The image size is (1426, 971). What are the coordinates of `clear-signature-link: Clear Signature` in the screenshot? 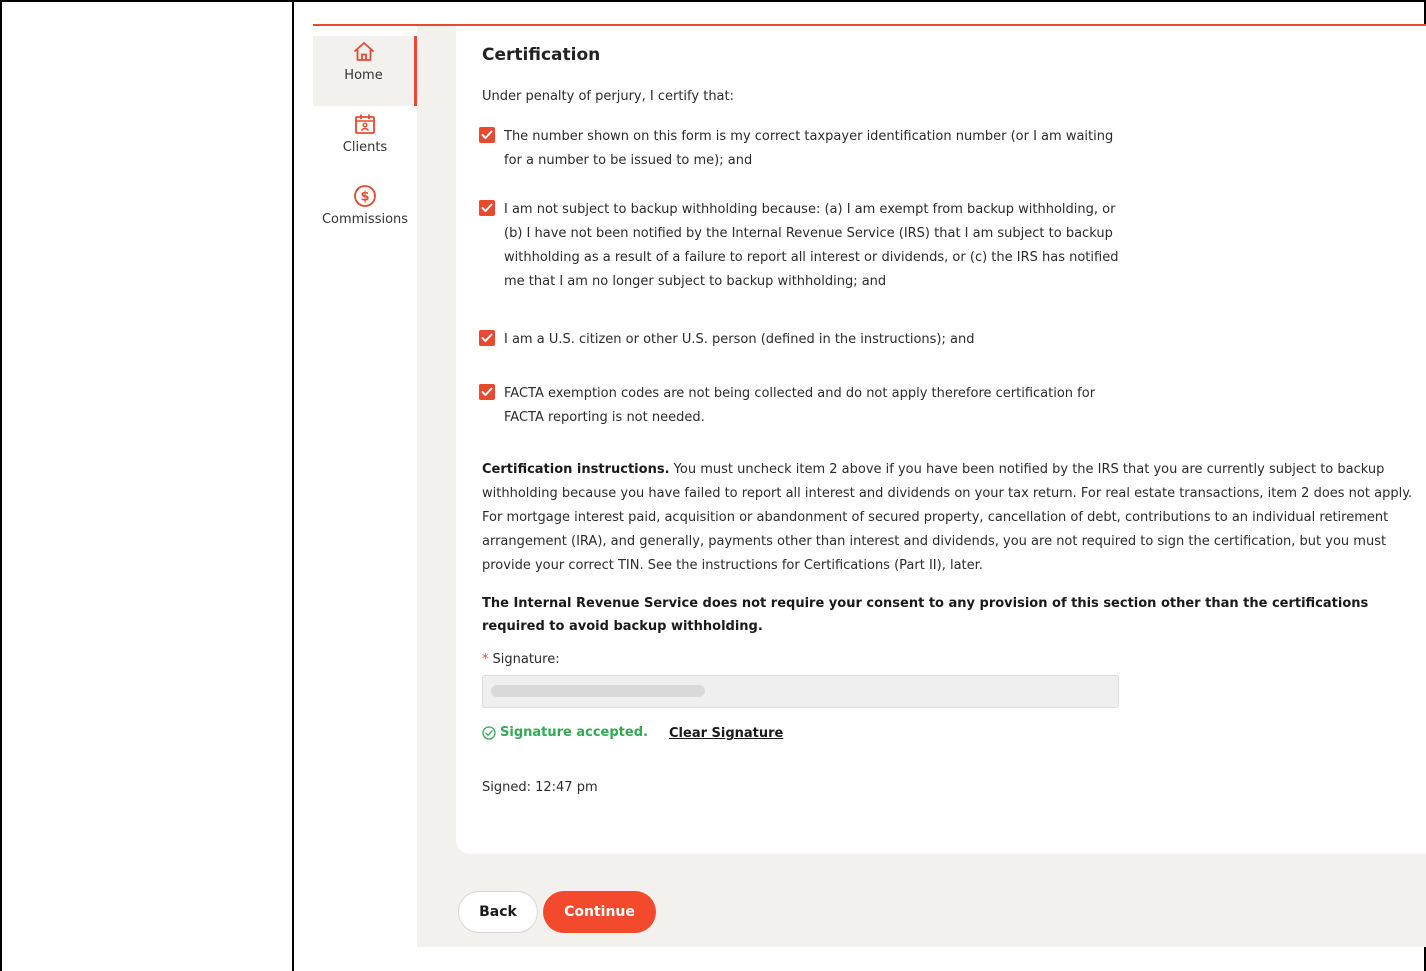 It's located at (726, 733).